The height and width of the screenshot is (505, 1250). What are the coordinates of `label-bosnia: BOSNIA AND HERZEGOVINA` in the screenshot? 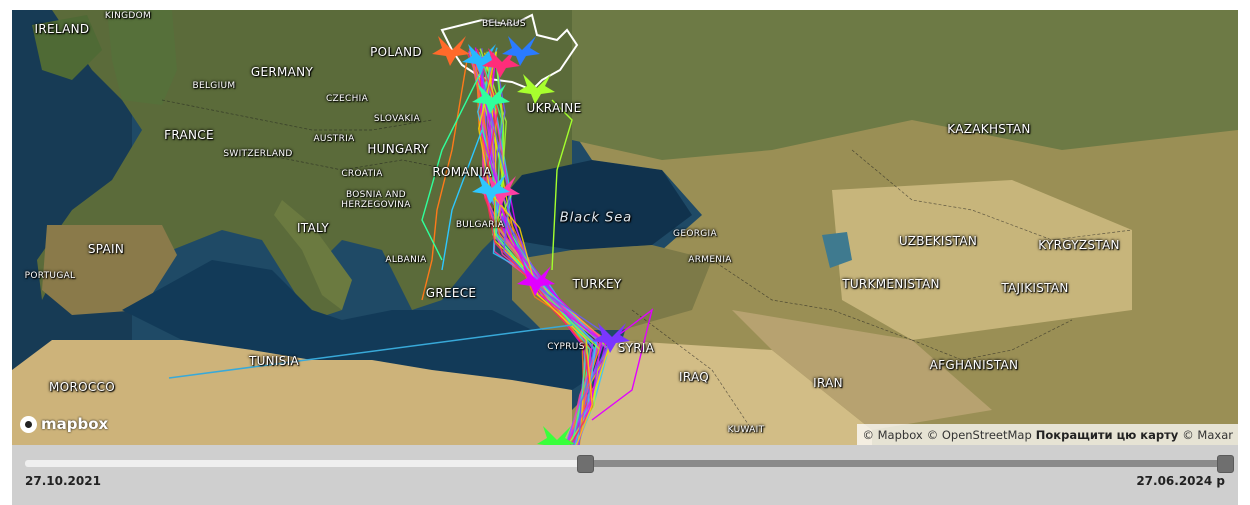 It's located at (376, 200).